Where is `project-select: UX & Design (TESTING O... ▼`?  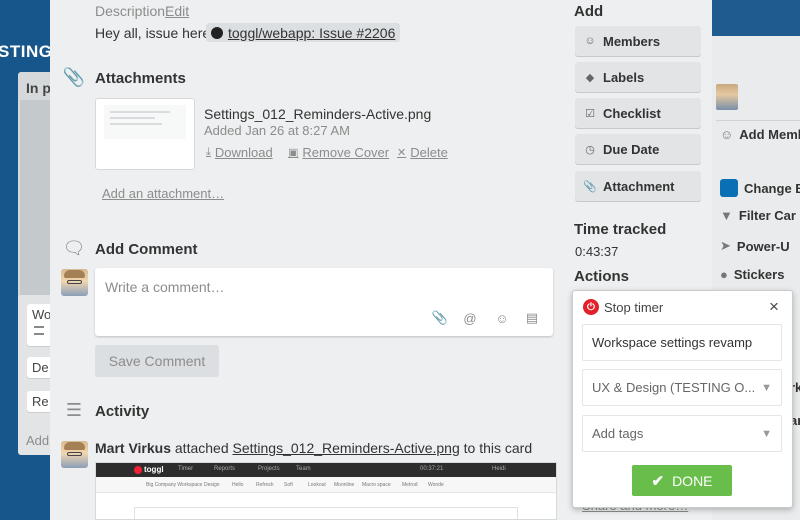
project-select: UX & Design (TESTING O... ▼ is located at coordinates (682, 387).